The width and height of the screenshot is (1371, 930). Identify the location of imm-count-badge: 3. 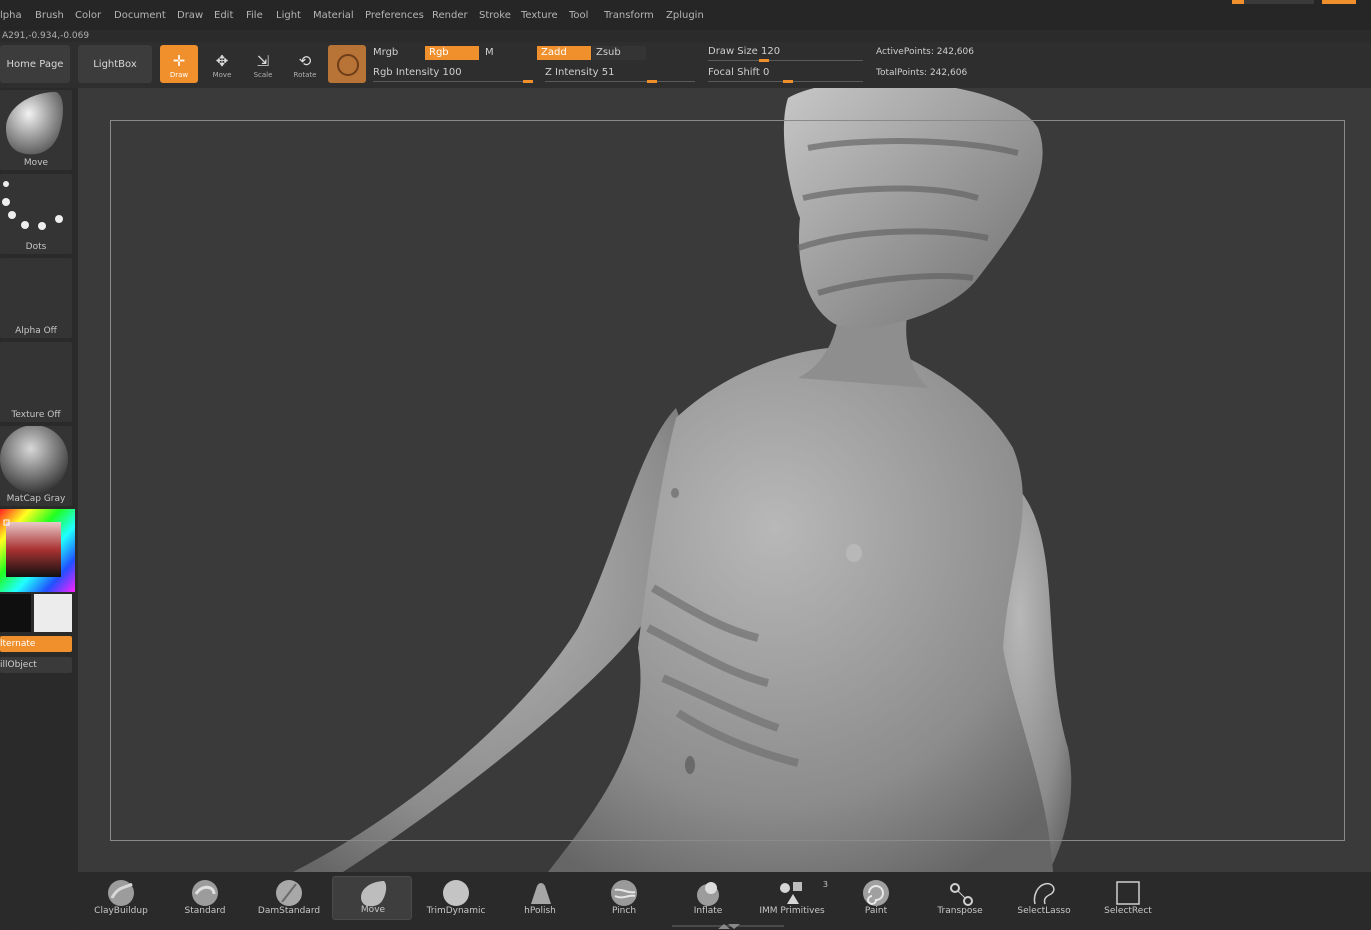
(825, 884).